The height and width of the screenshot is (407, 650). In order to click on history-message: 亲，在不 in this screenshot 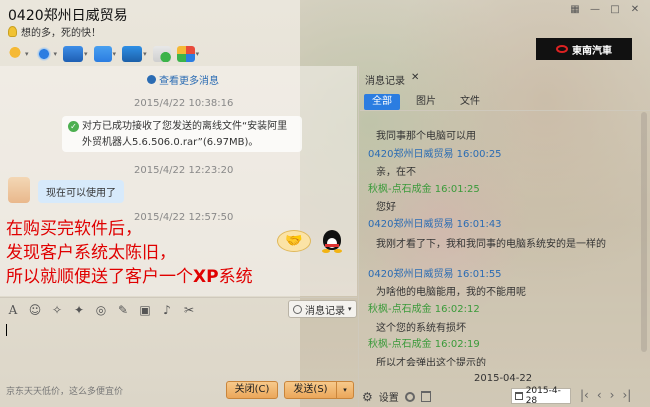, I will do `click(396, 172)`.